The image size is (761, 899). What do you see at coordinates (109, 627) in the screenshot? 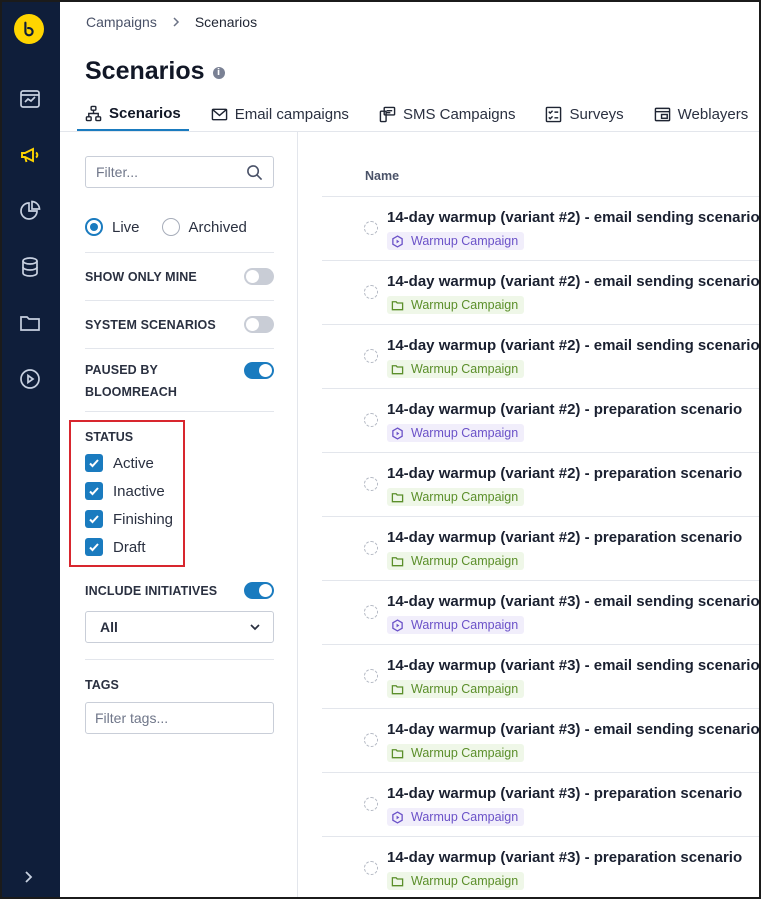
I see `initiatives-select-value: All` at bounding box center [109, 627].